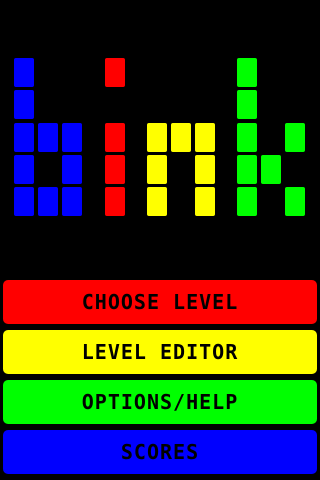  What do you see at coordinates (160, 402) in the screenshot?
I see `options-help-button: OPTIONS/HELP` at bounding box center [160, 402].